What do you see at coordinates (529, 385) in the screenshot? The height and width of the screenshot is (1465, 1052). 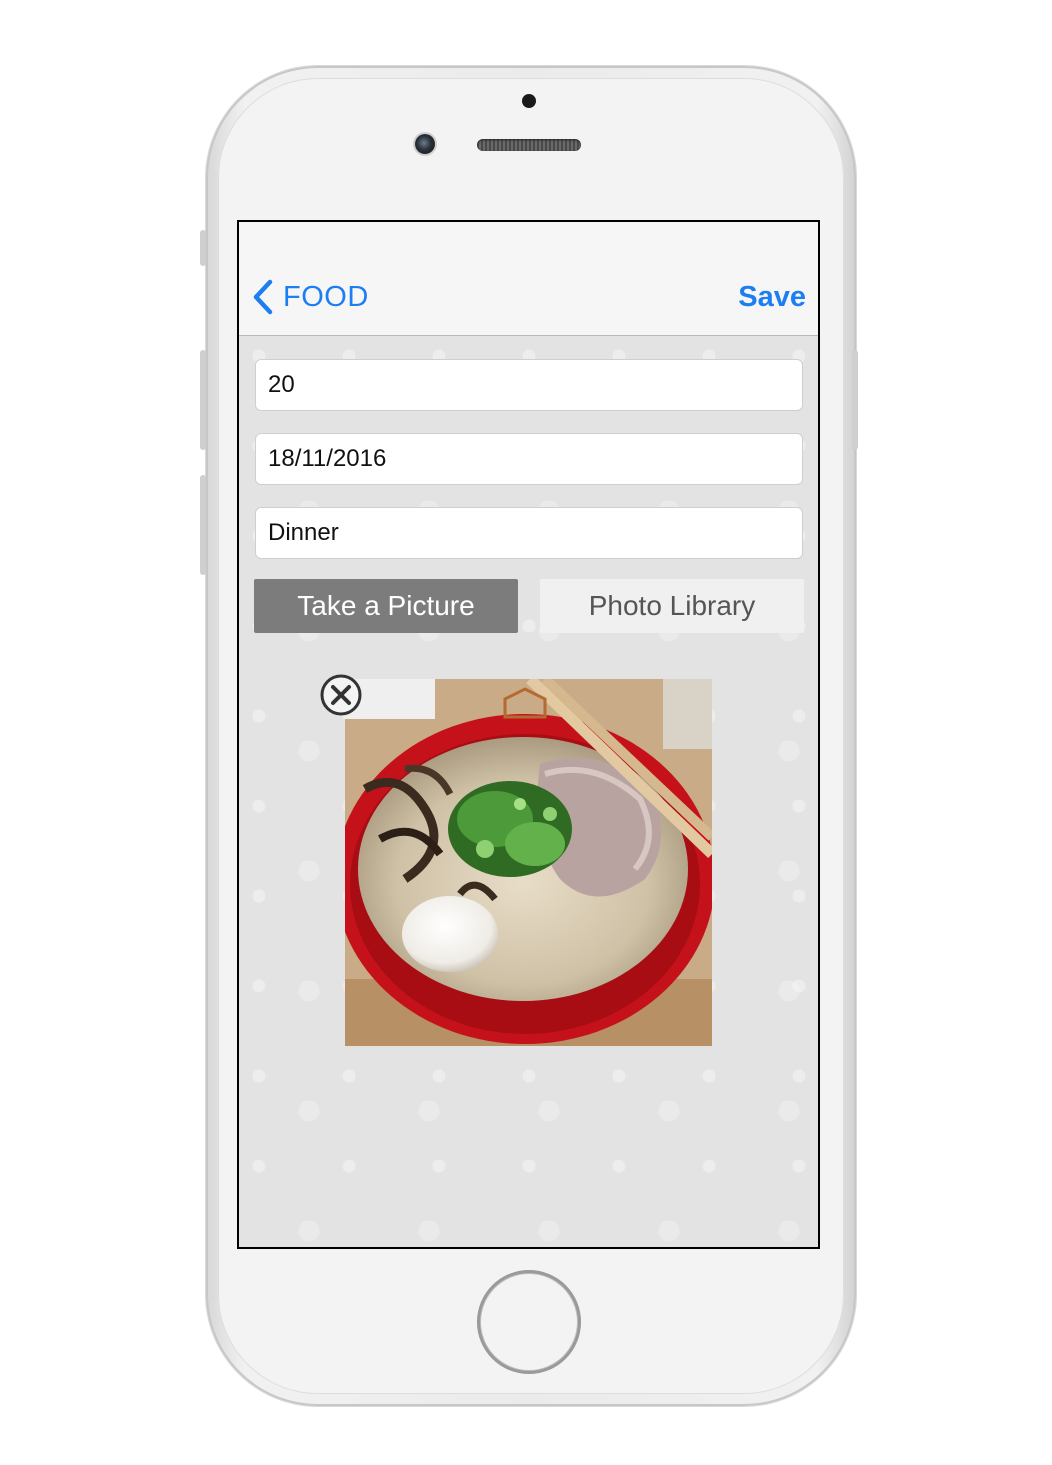 I see `amount-field` at bounding box center [529, 385].